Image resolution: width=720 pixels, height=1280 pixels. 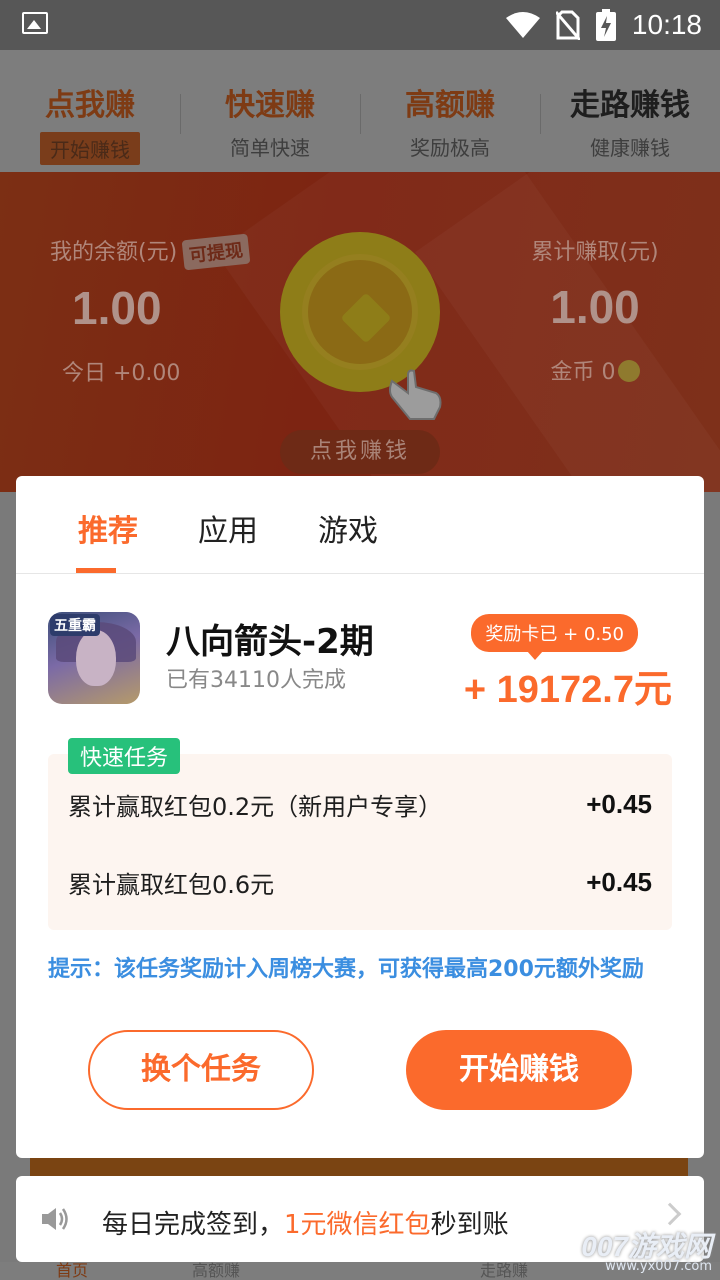 I want to click on nav-item-zou-lu-zhuan-qian: 走路赚钱 健康赚钱, so click(x=630, y=111).